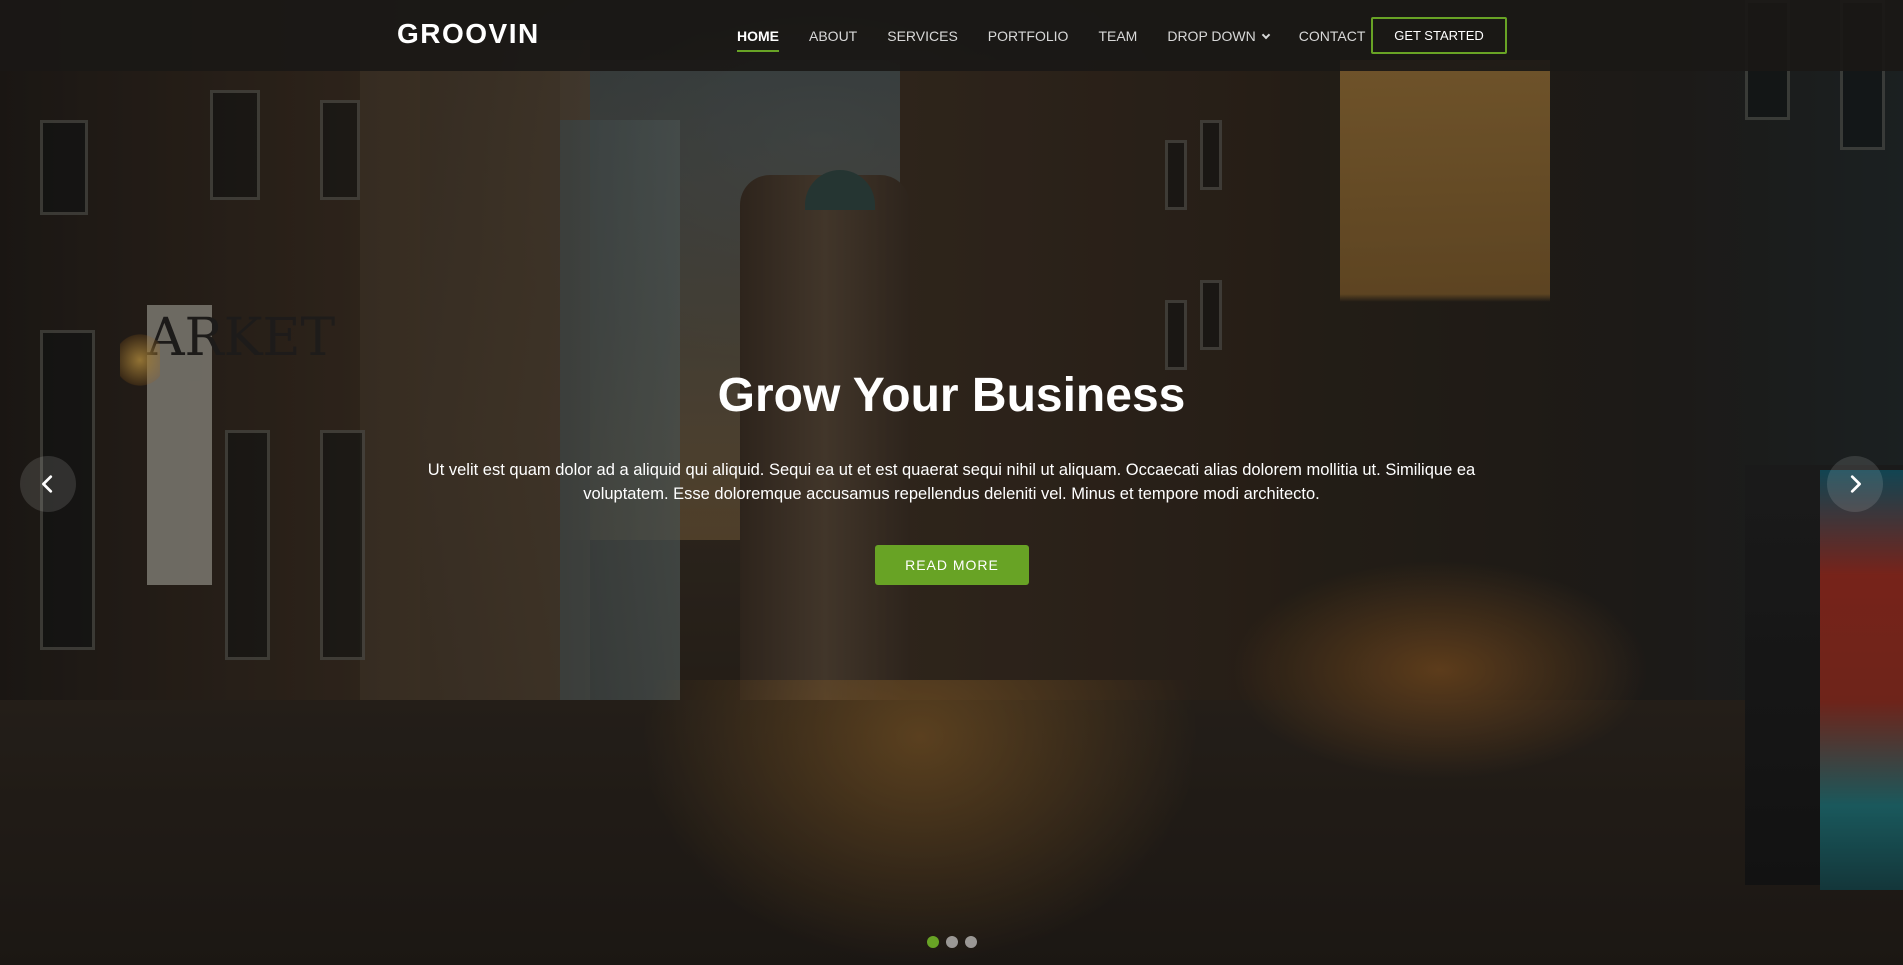 This screenshot has height=965, width=1903. I want to click on carousel-next-button, so click(1855, 484).